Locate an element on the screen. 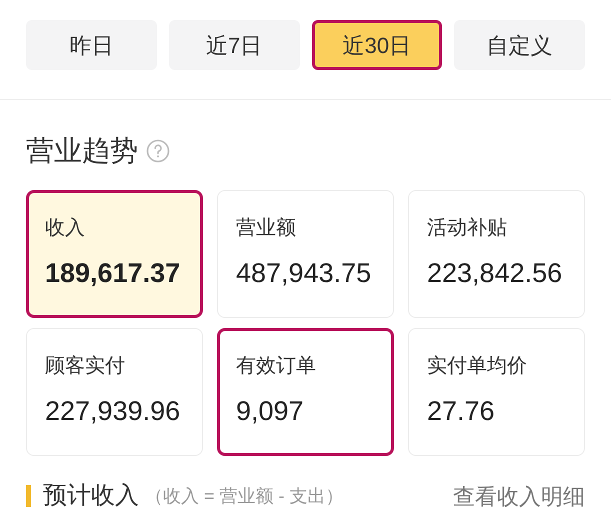 This screenshot has height=524, width=611. period-tab: 昨日 is located at coordinates (91, 45).